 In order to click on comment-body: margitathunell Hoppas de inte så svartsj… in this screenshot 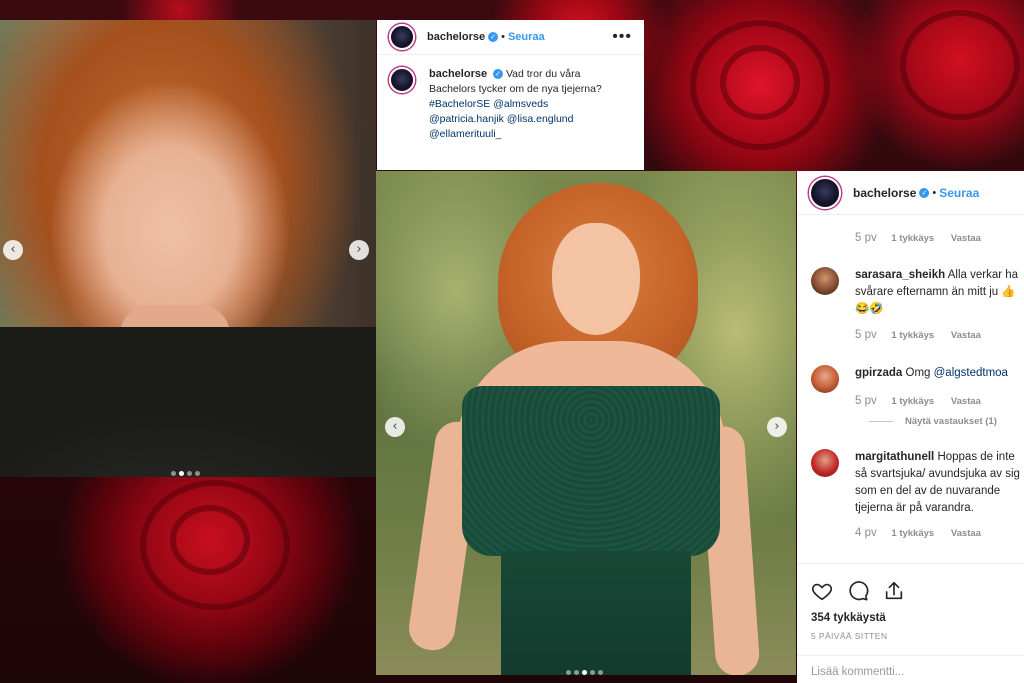, I will do `click(939, 483)`.